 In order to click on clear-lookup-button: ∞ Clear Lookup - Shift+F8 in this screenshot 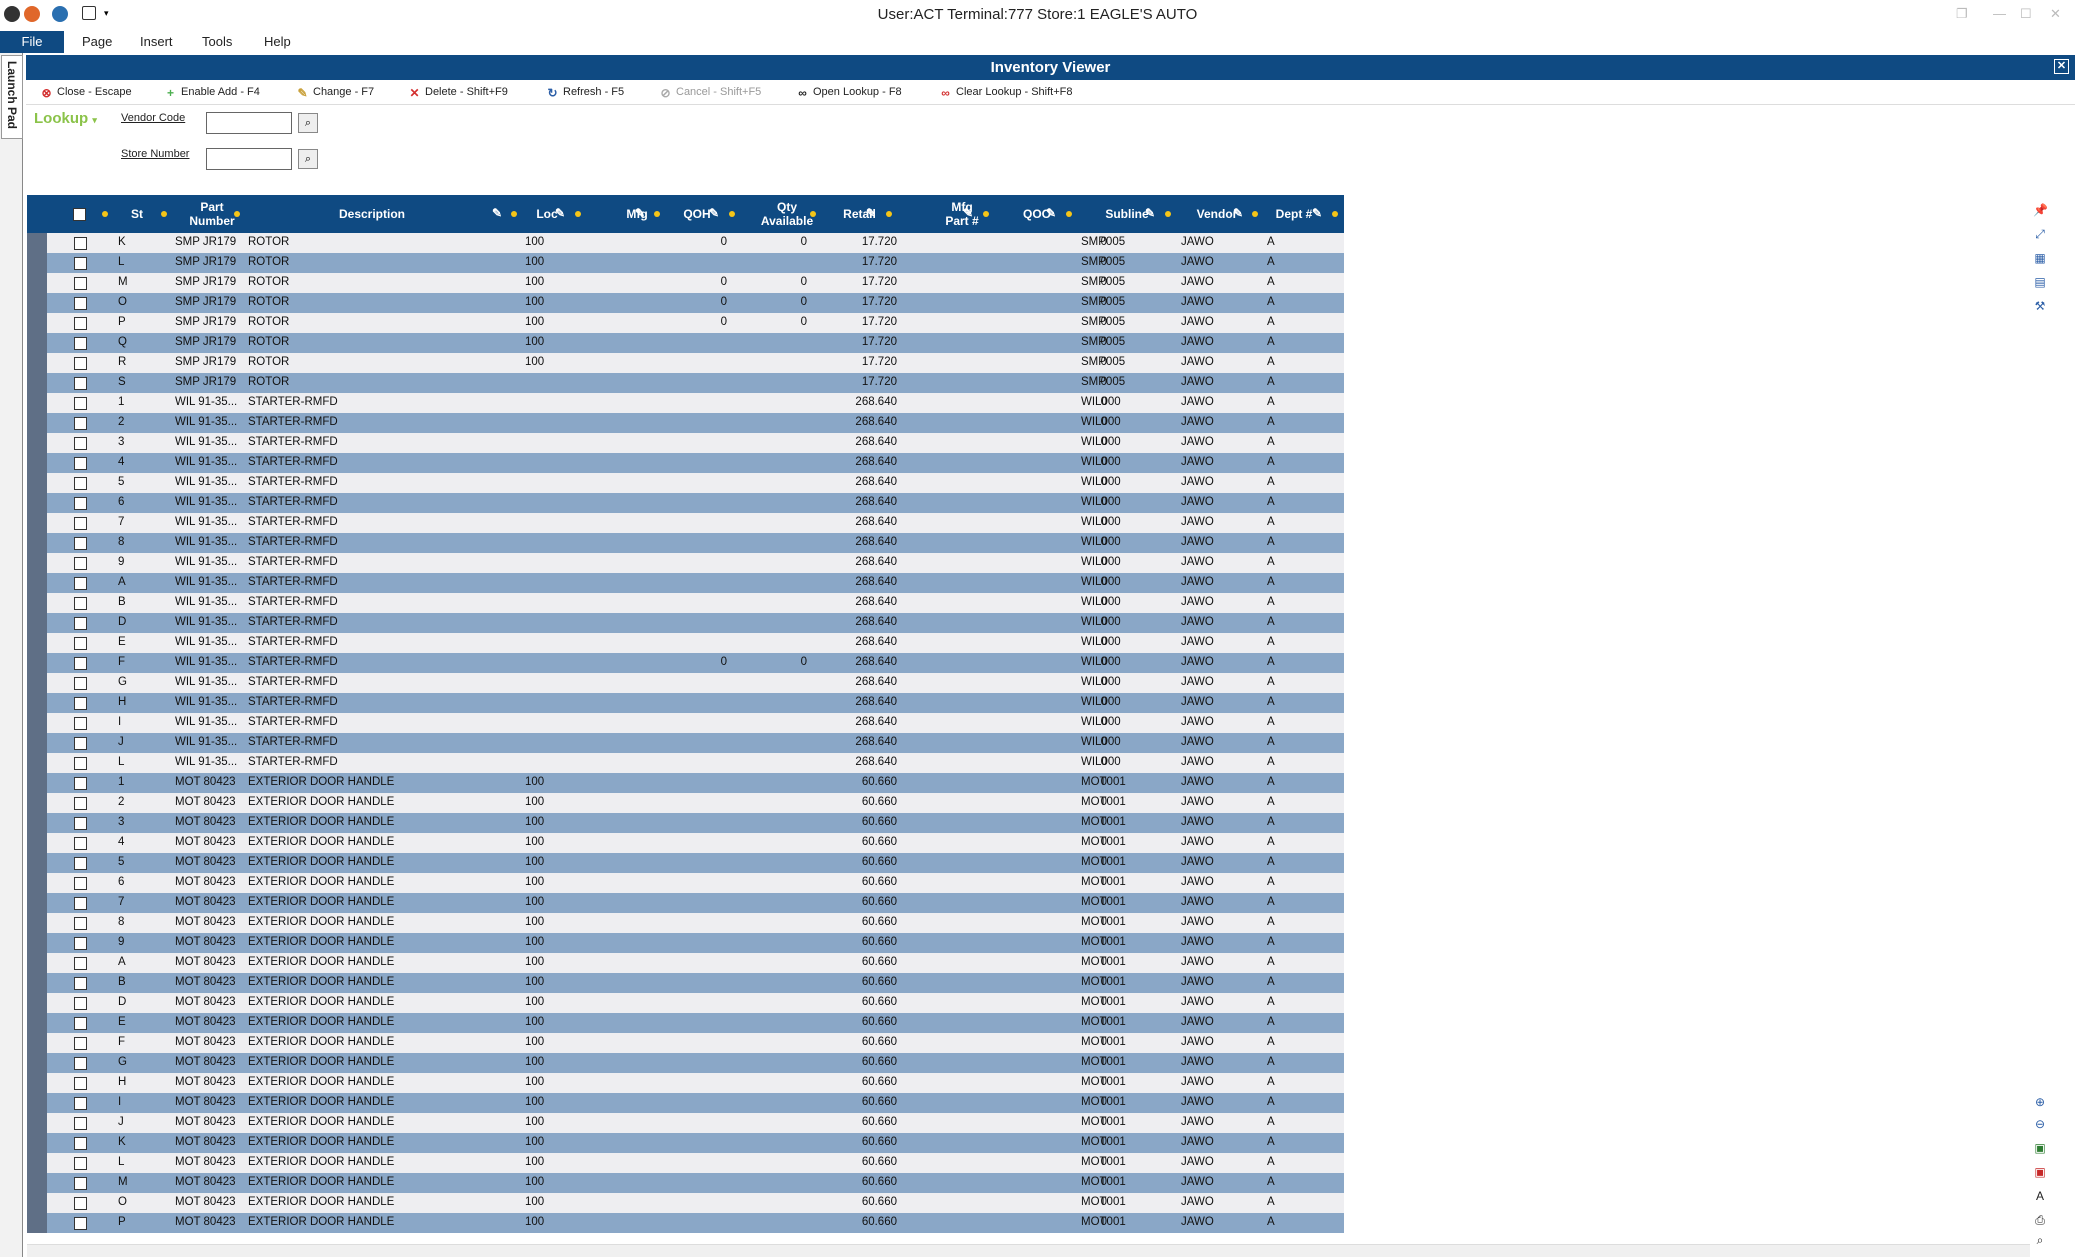, I will do `click(1005, 93)`.